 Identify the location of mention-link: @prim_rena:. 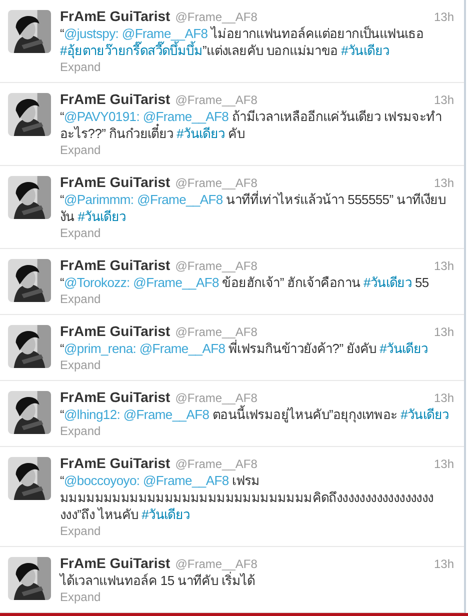
(102, 348).